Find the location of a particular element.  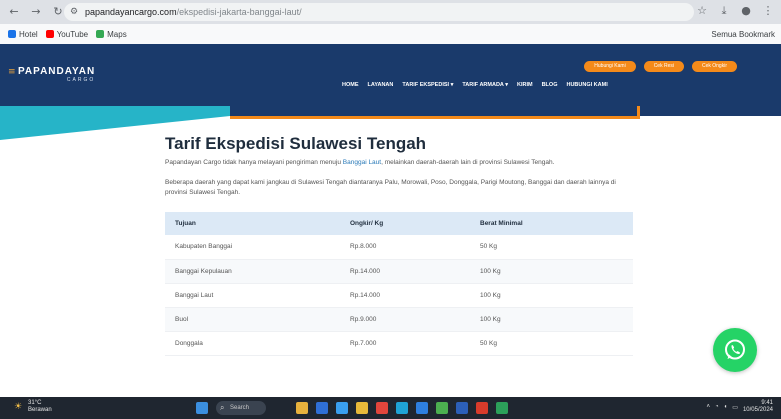

menu-icon: ⋮ is located at coordinates (768, 11).